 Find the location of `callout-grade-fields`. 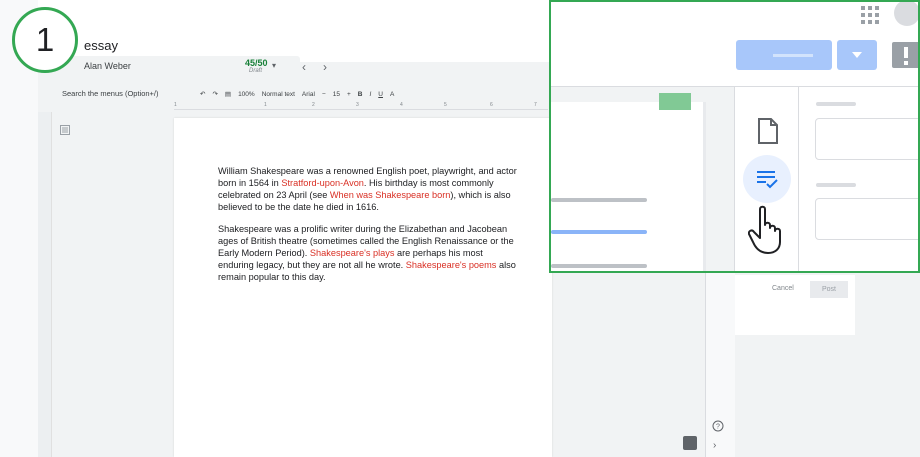

callout-grade-fields is located at coordinates (858, 179).